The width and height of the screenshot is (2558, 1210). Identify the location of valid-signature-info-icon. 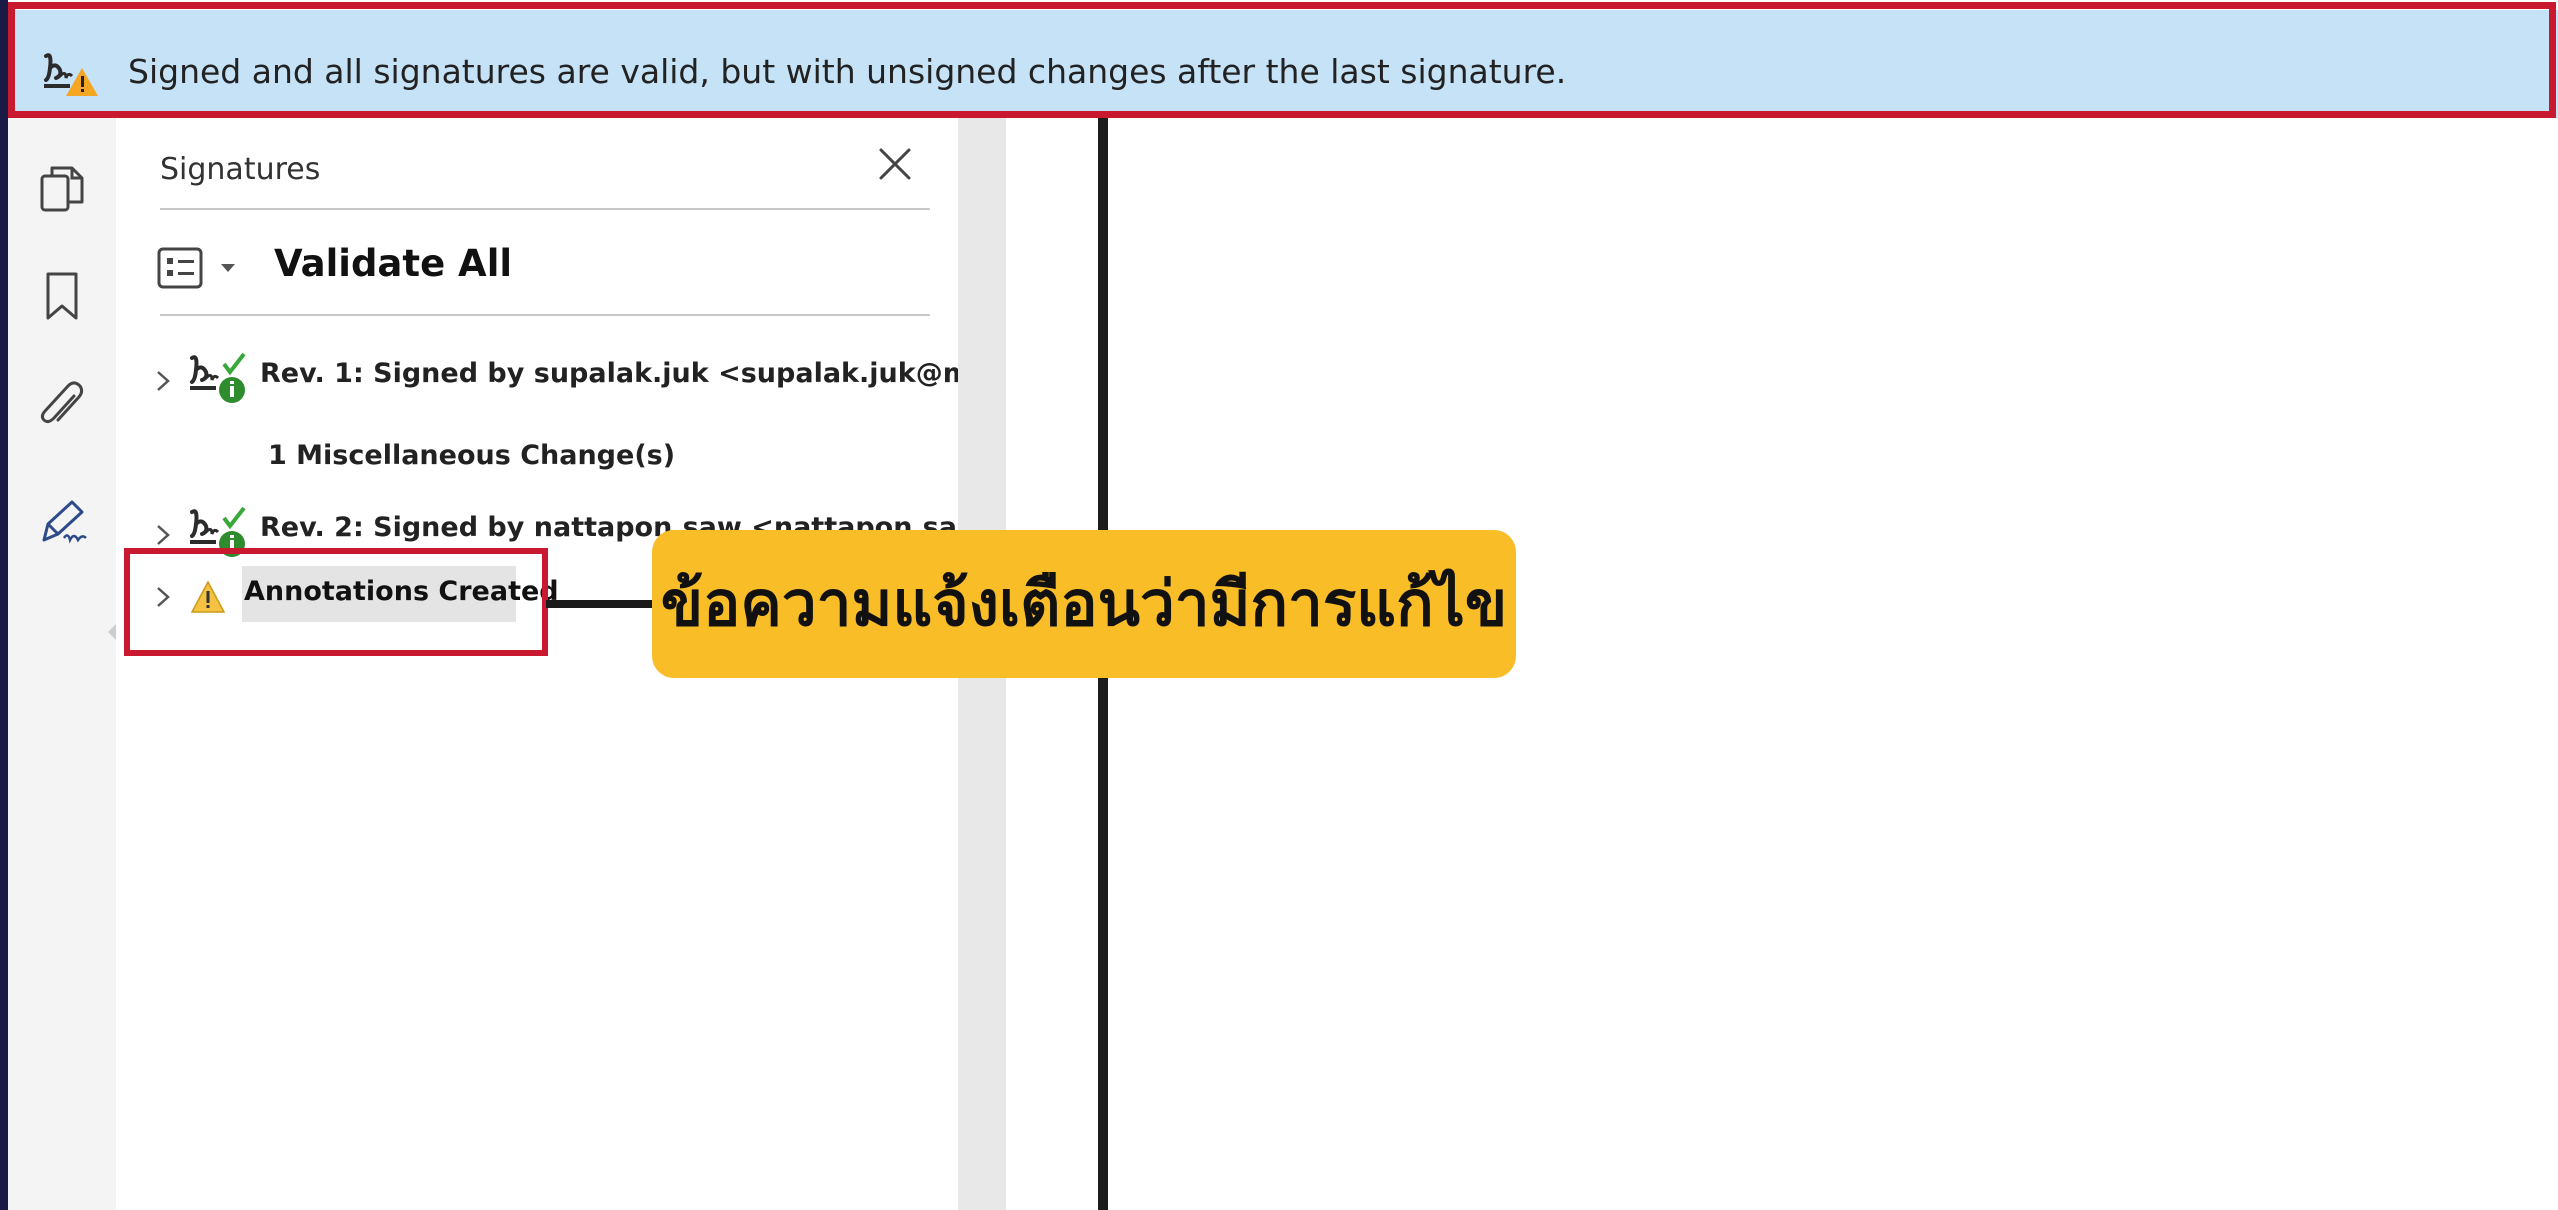
(218, 377).